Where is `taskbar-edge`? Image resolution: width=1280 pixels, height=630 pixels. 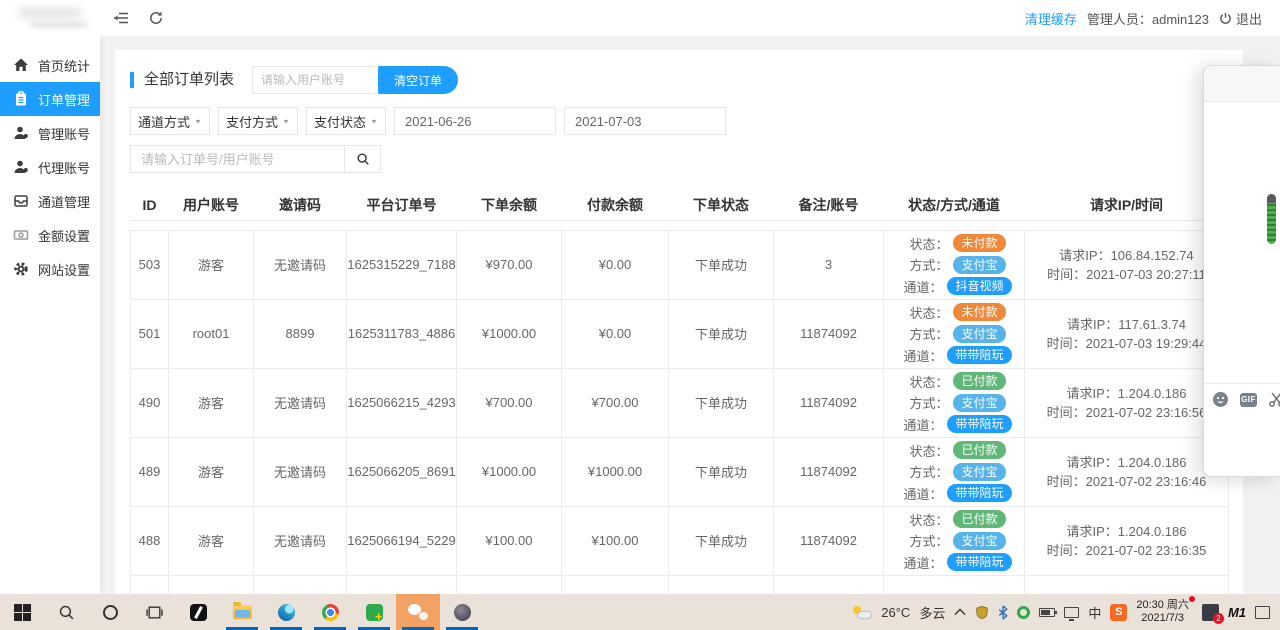
taskbar-edge is located at coordinates (286, 612).